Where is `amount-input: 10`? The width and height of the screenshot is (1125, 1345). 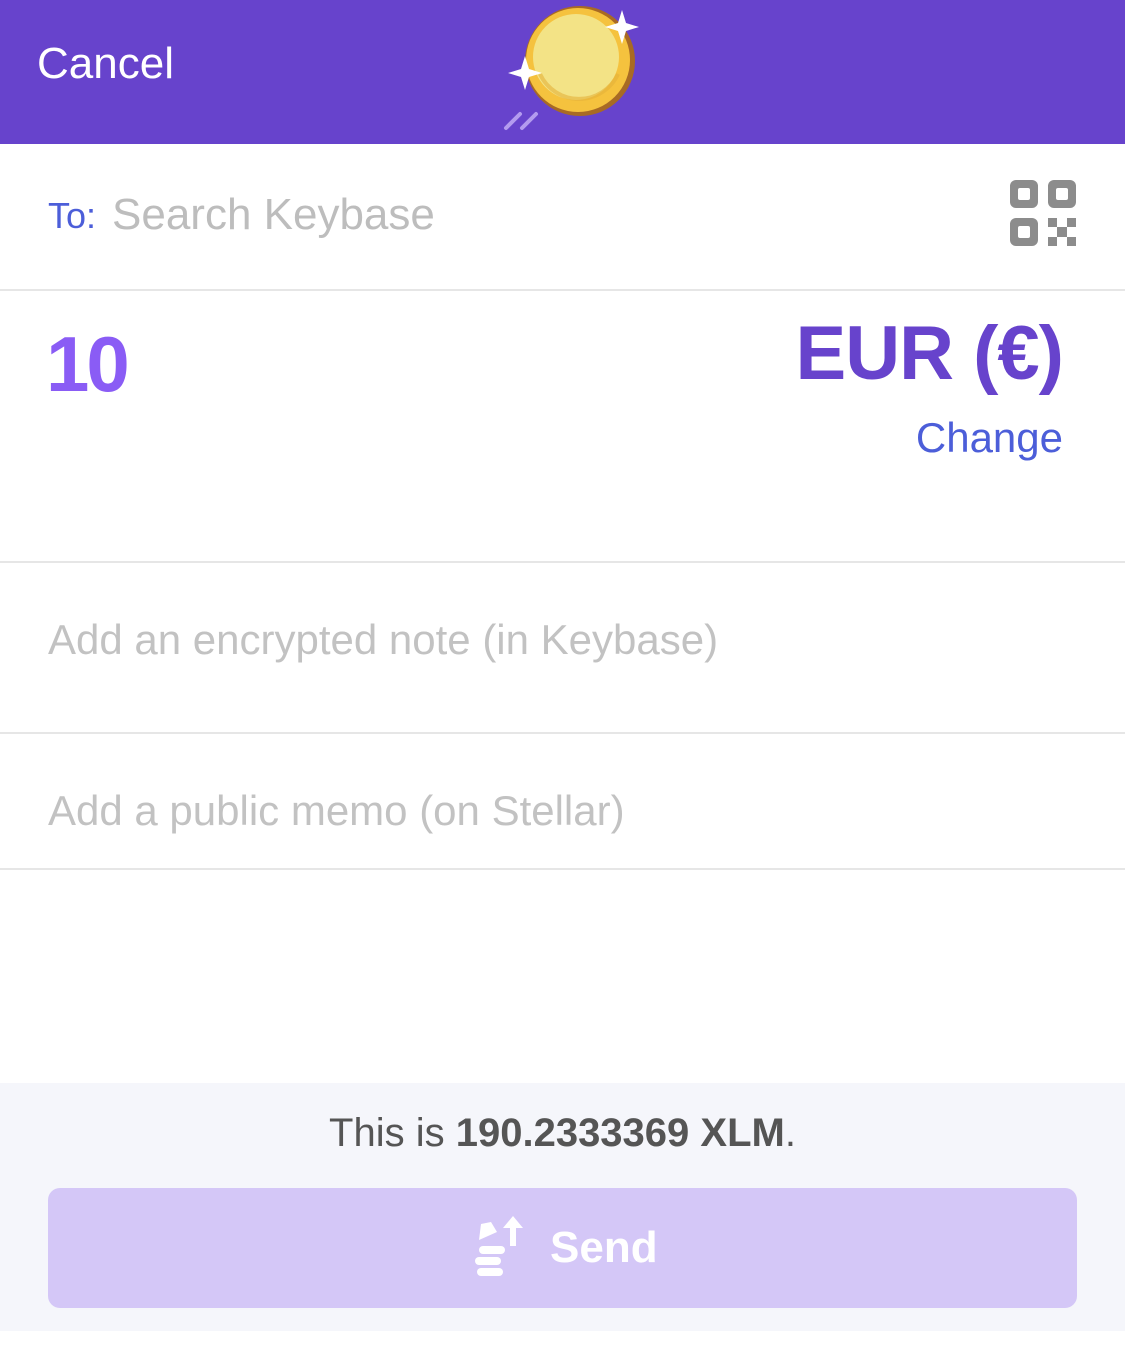
amount-input: 10 is located at coordinates (88, 364).